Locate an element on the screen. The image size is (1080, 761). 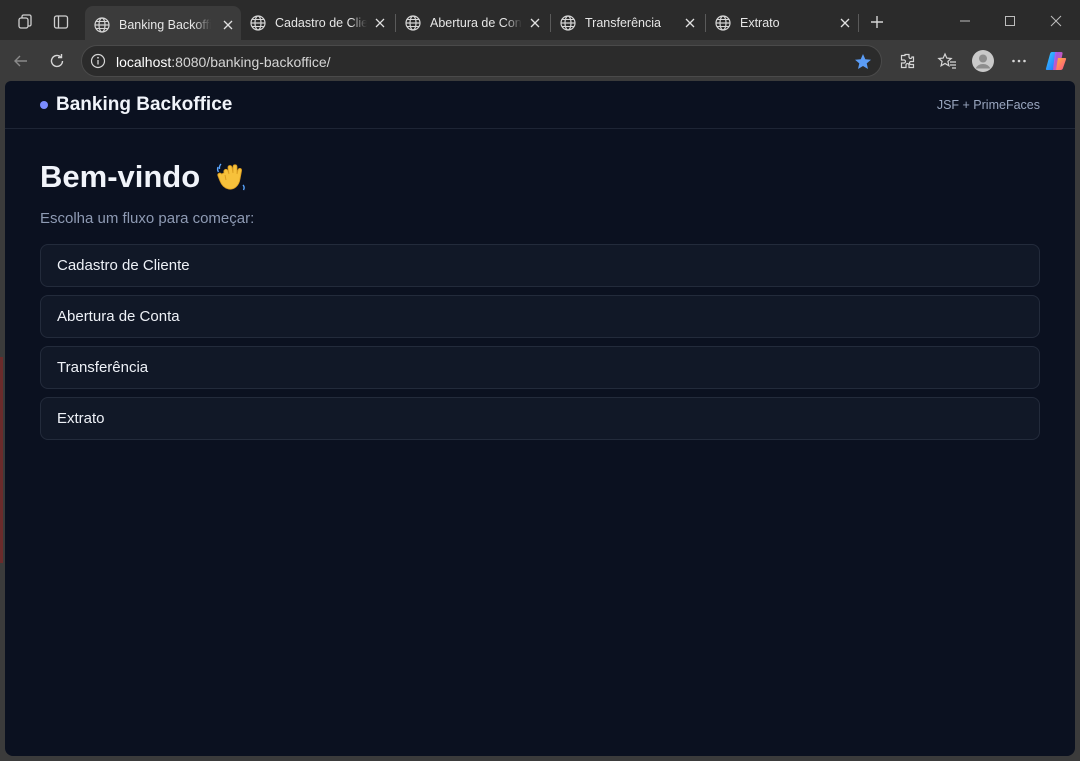
flow-item-extrato: Extrato is located at coordinates (540, 418).